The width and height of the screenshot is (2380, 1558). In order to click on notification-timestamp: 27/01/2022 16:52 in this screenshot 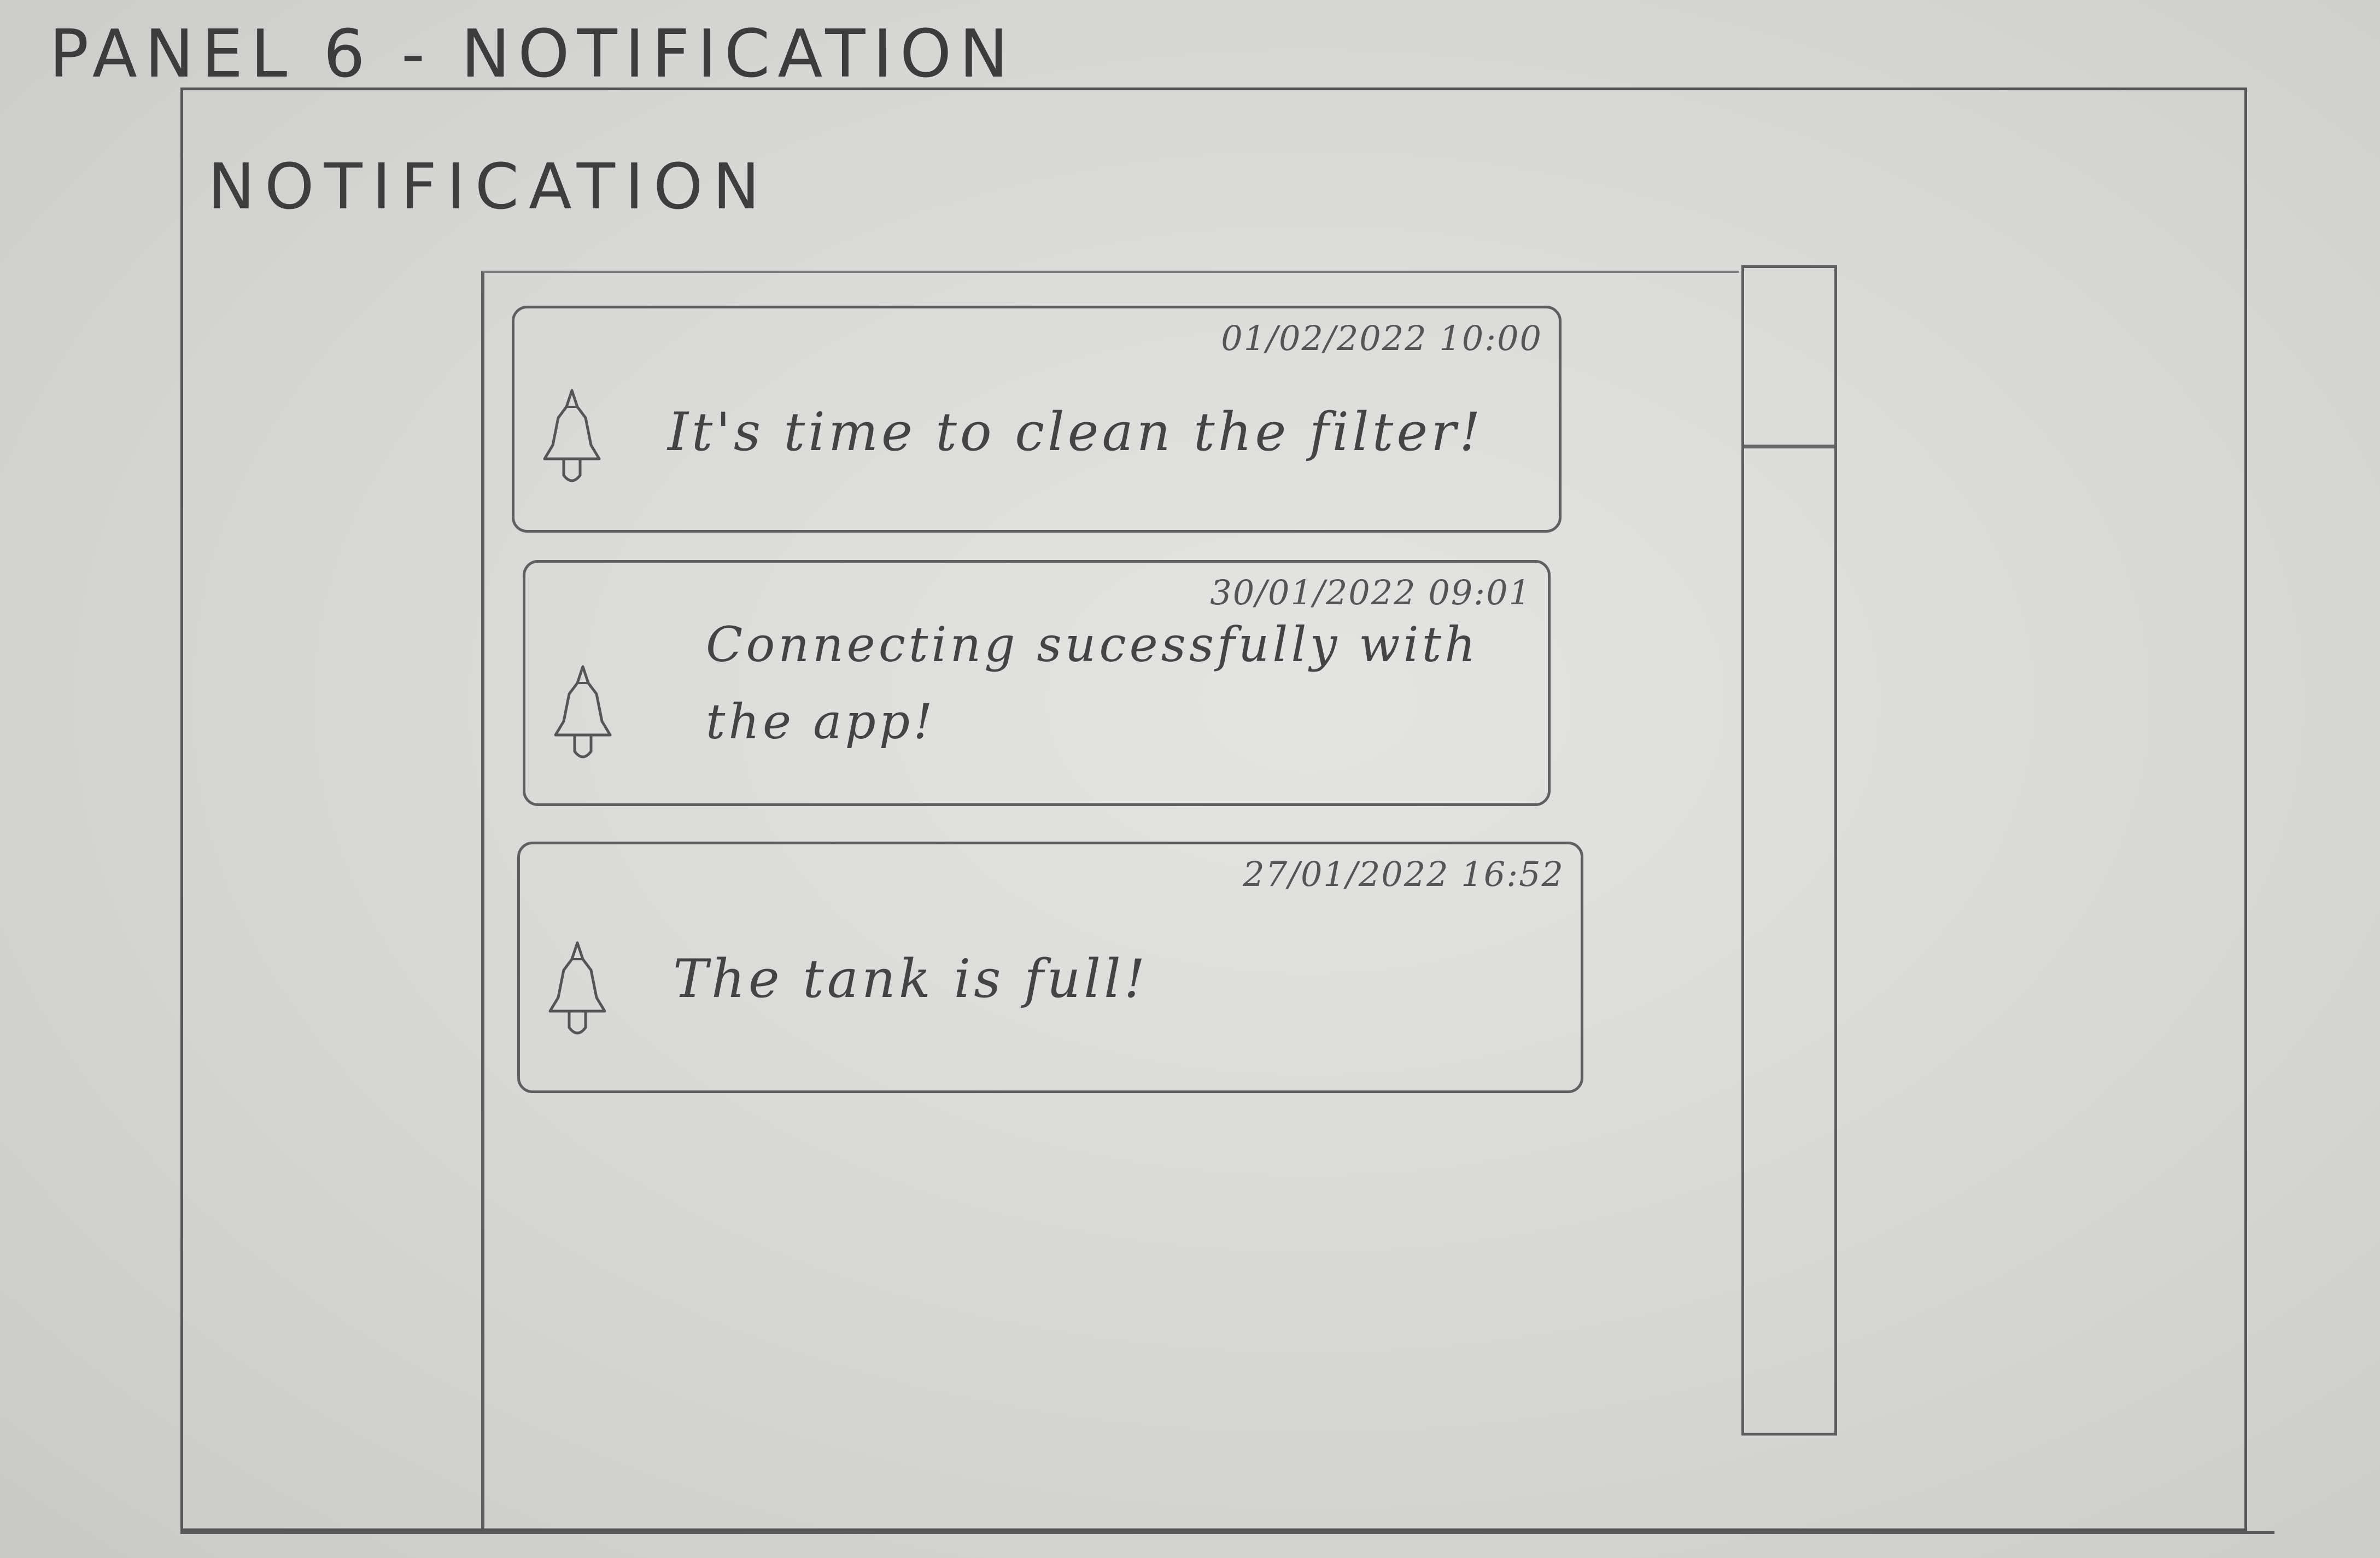, I will do `click(1403, 874)`.